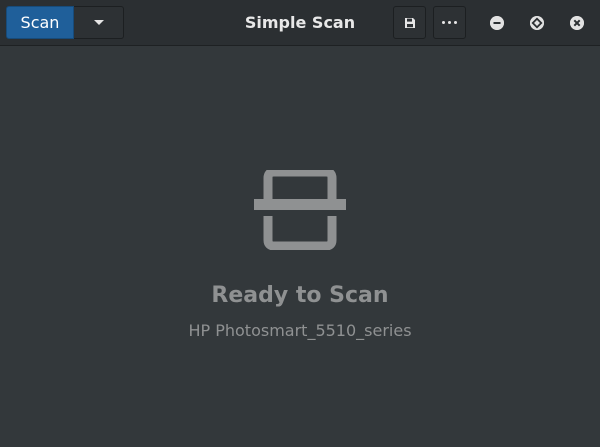  What do you see at coordinates (300, 210) in the screenshot?
I see `scanner-icon` at bounding box center [300, 210].